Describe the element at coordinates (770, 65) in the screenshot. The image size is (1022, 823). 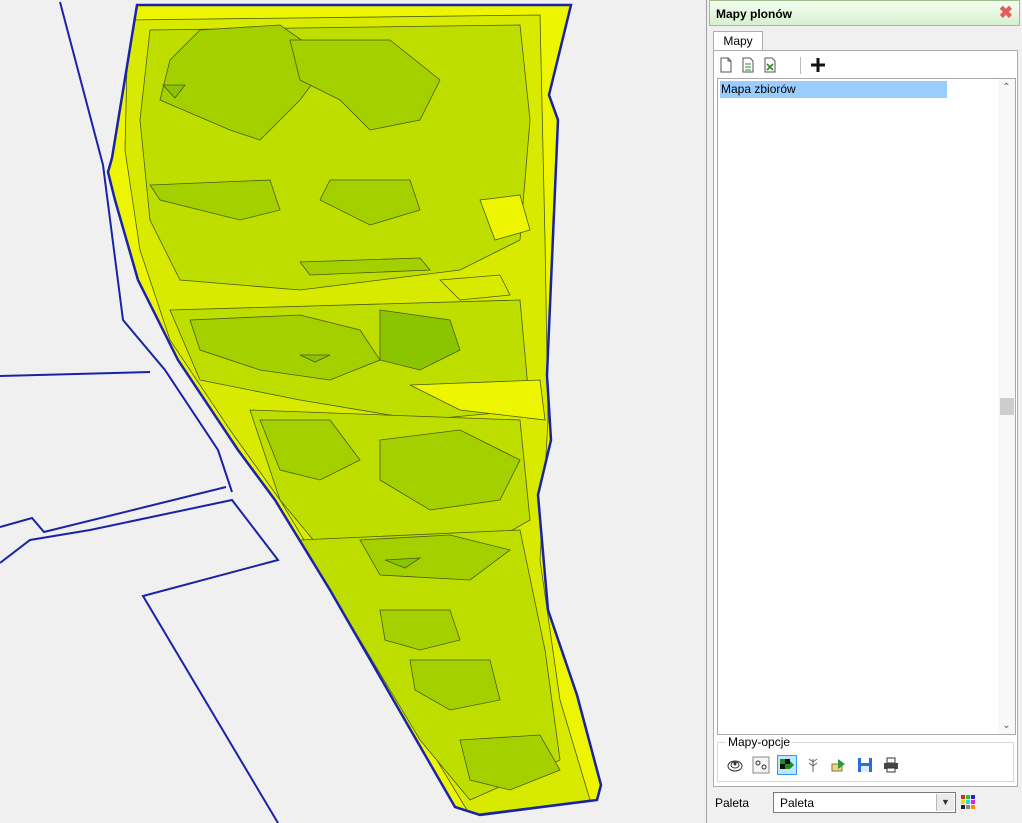
I see `delete-document-icon` at that location.